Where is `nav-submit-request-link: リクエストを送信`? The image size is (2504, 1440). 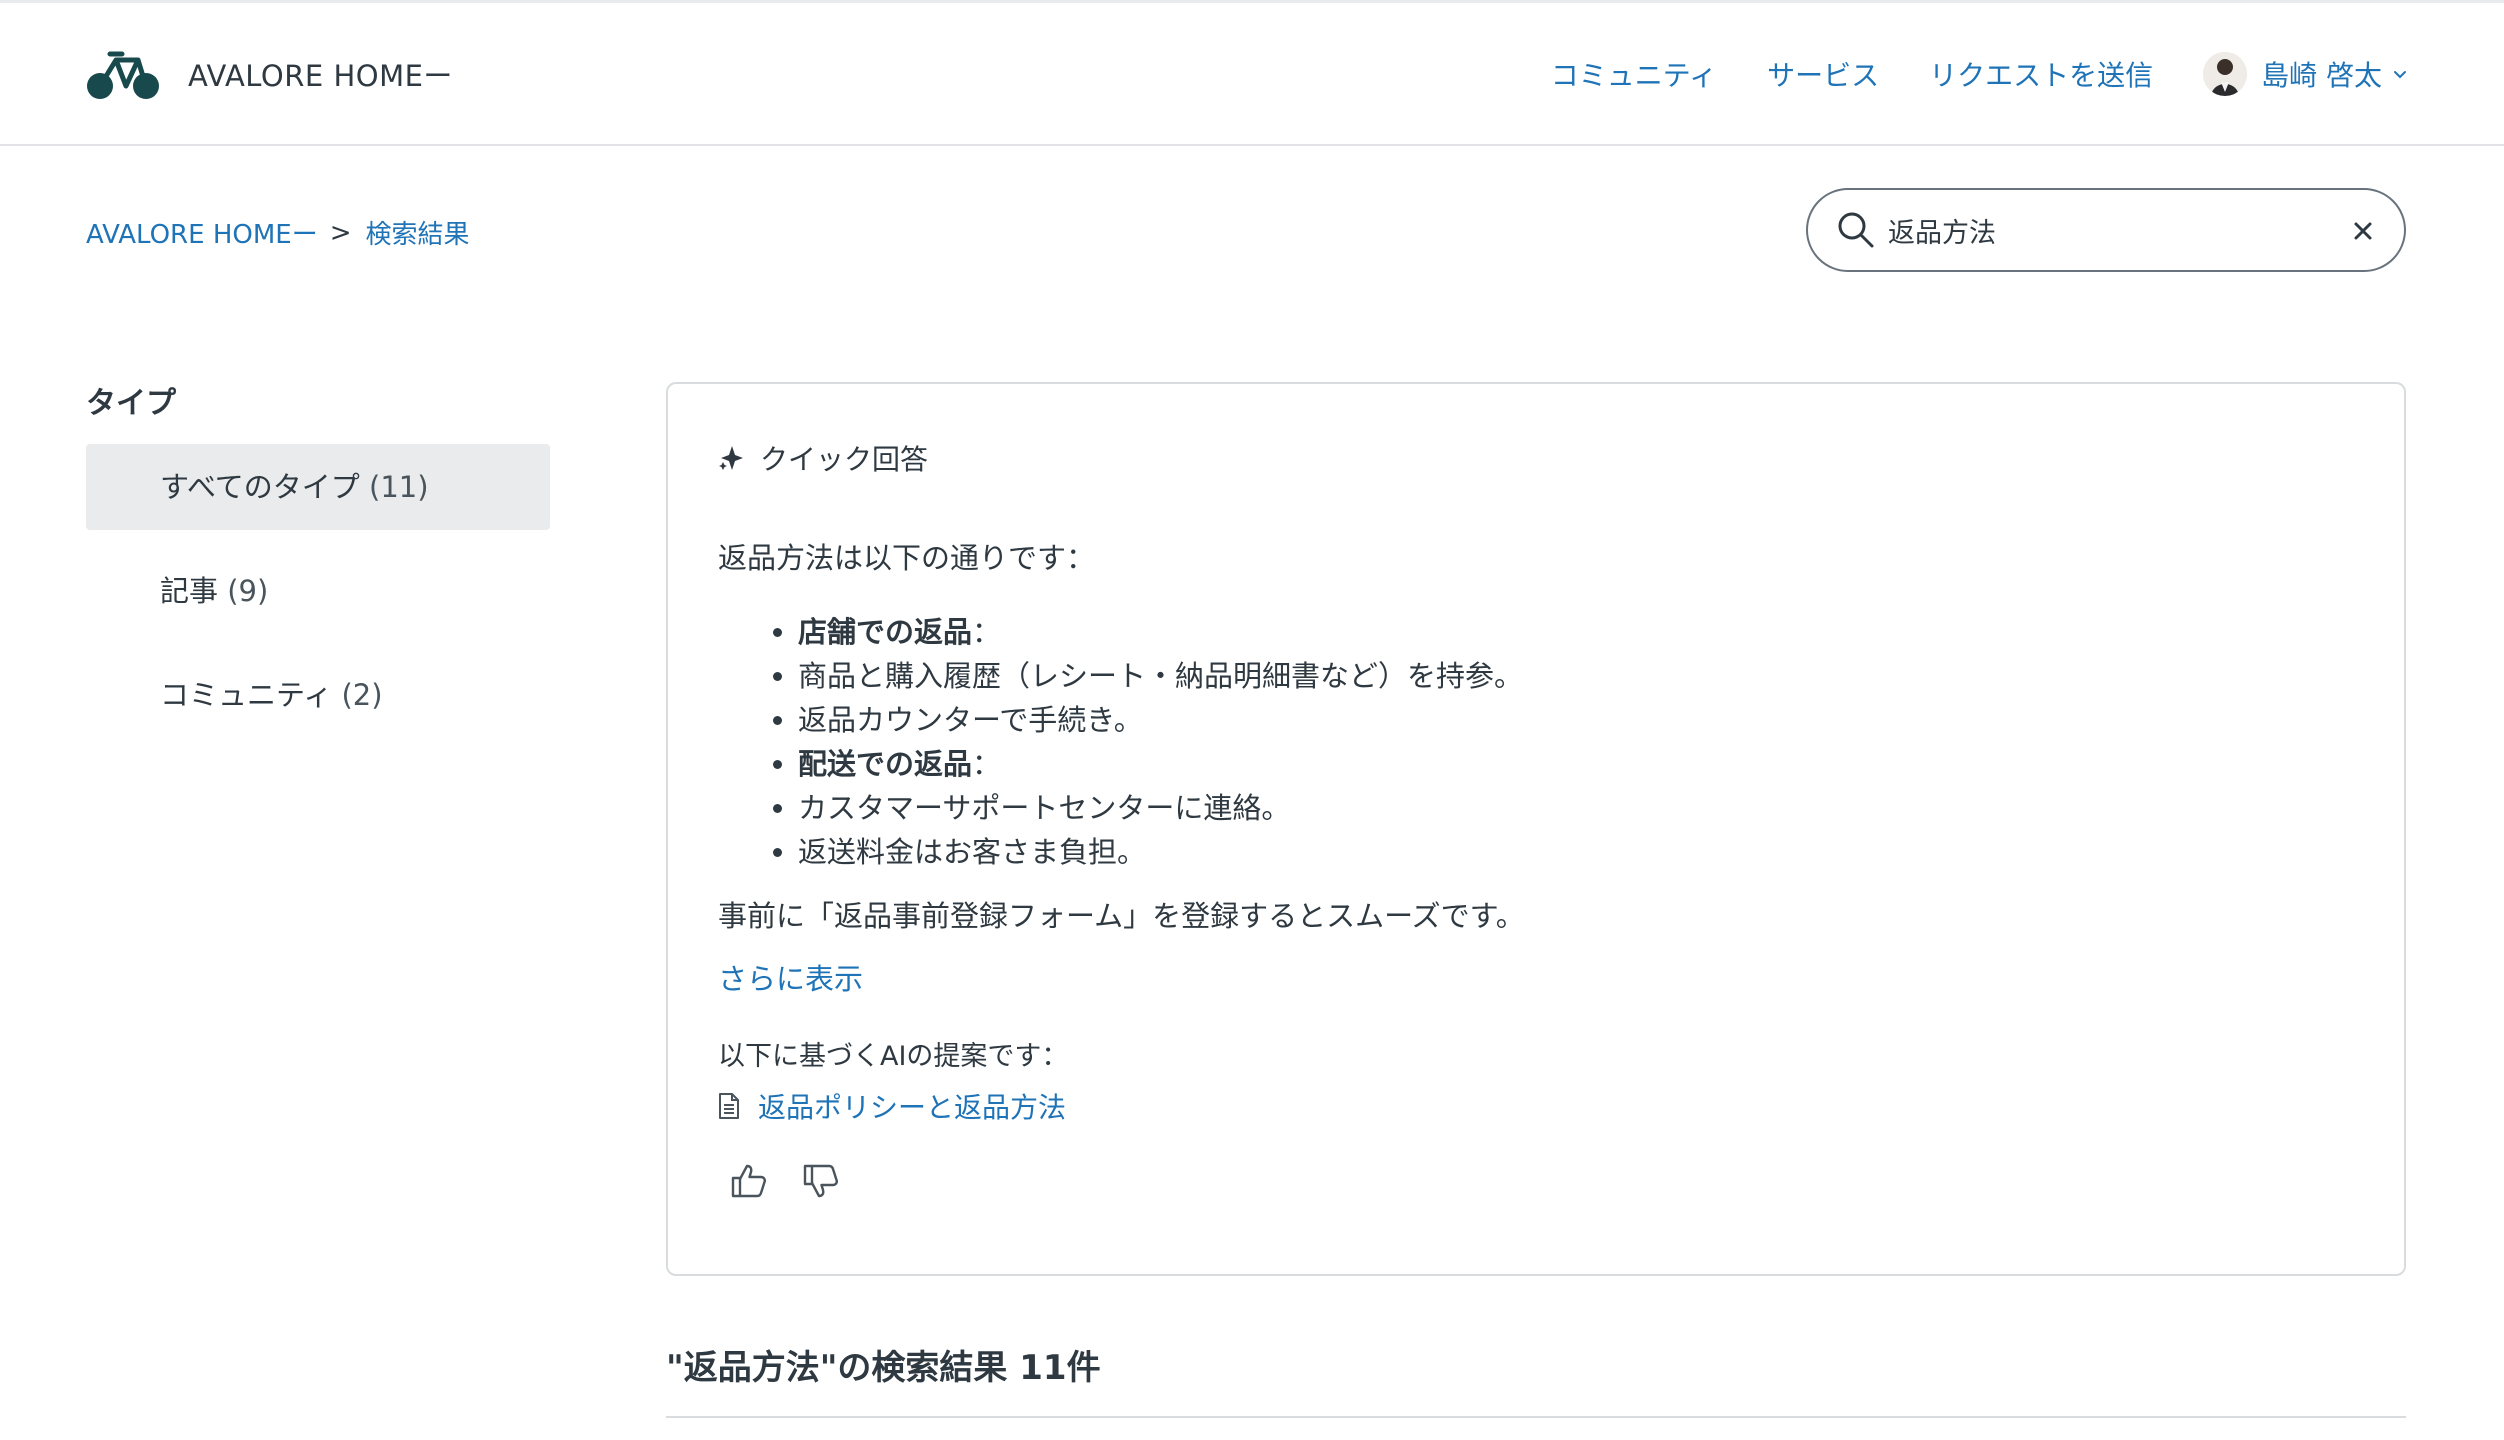
nav-submit-request-link: リクエストを送信 is located at coordinates (2041, 74).